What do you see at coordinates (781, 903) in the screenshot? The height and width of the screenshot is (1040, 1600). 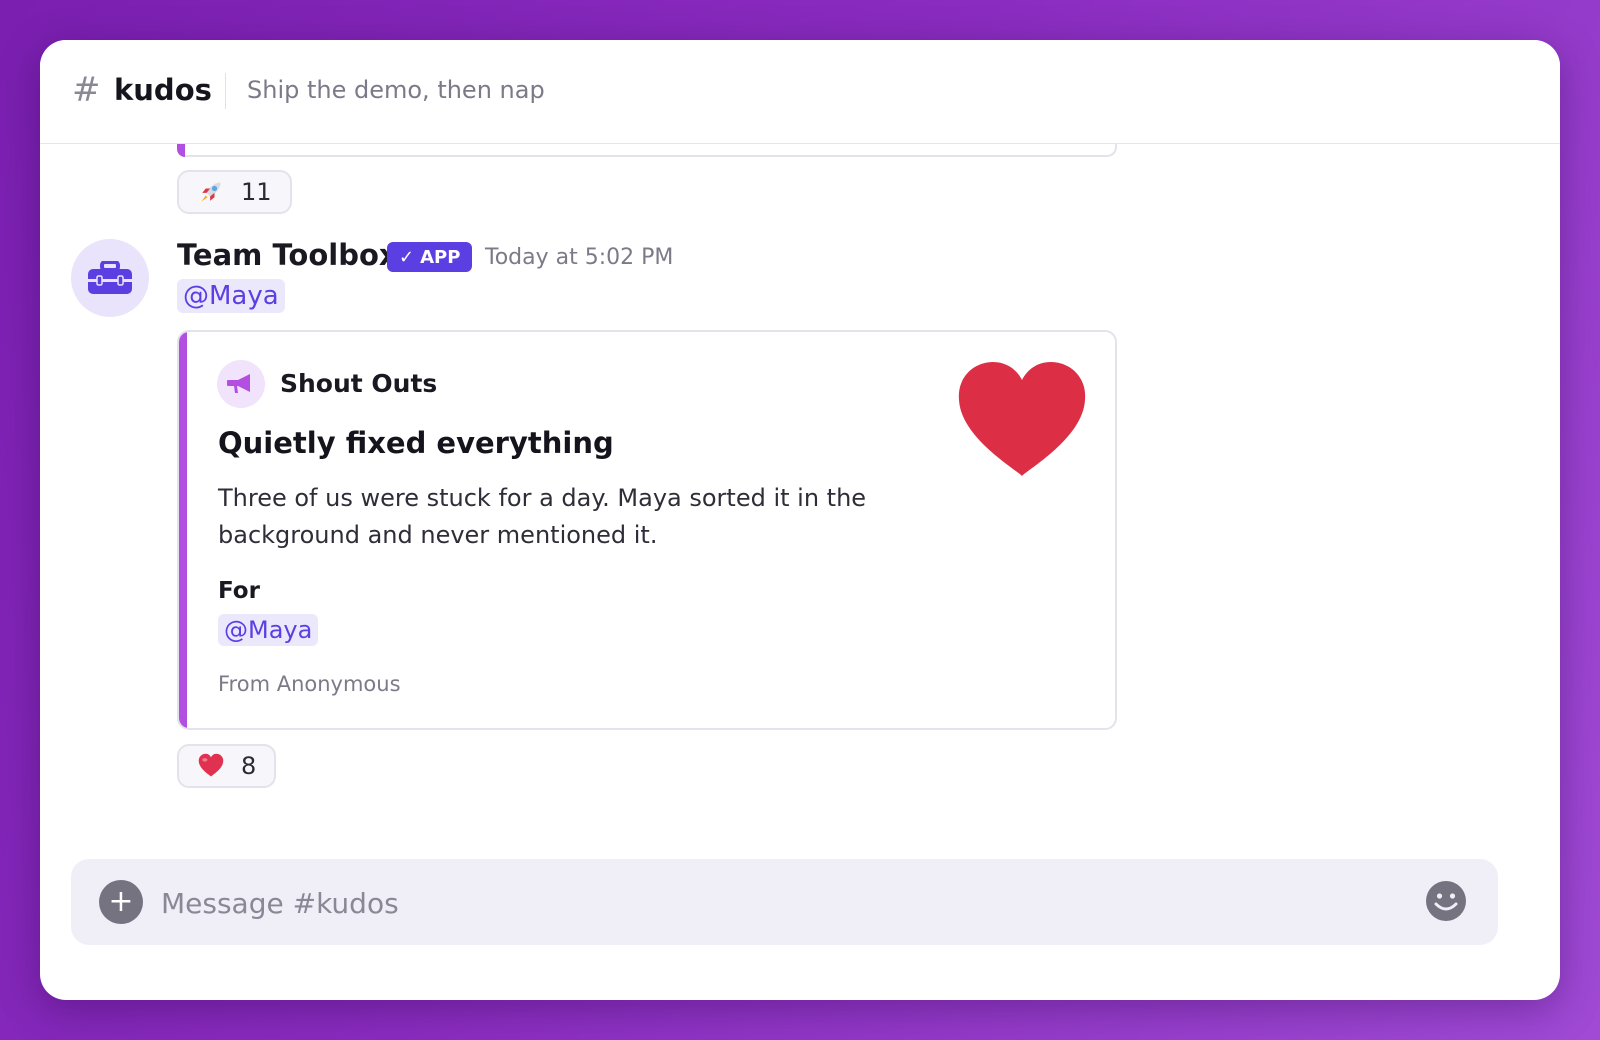 I see `message-input` at bounding box center [781, 903].